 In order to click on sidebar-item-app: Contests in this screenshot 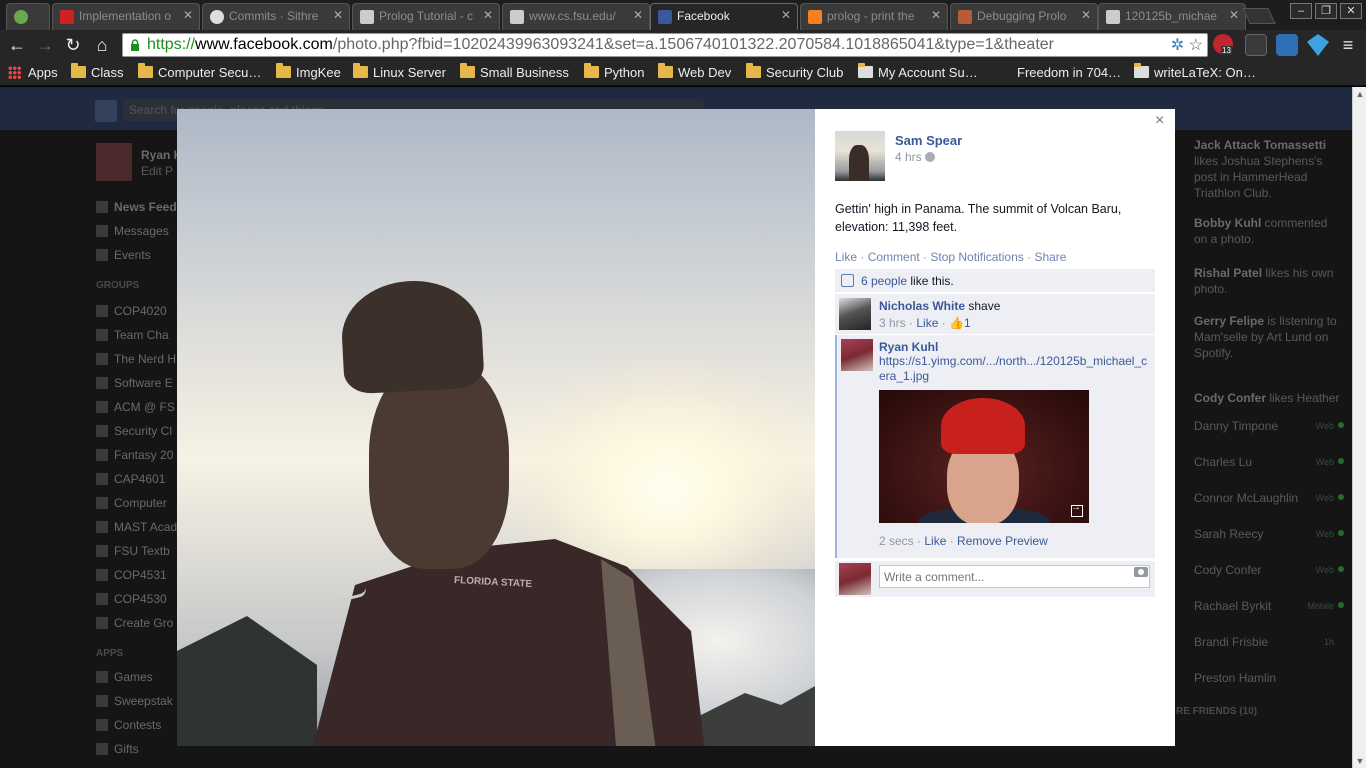, I will do `click(128, 725)`.